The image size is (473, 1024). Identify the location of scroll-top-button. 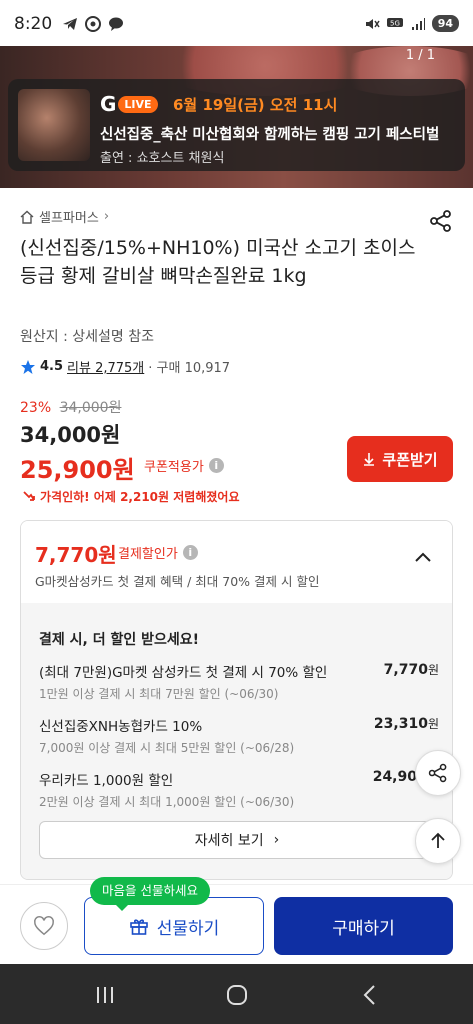
(438, 841).